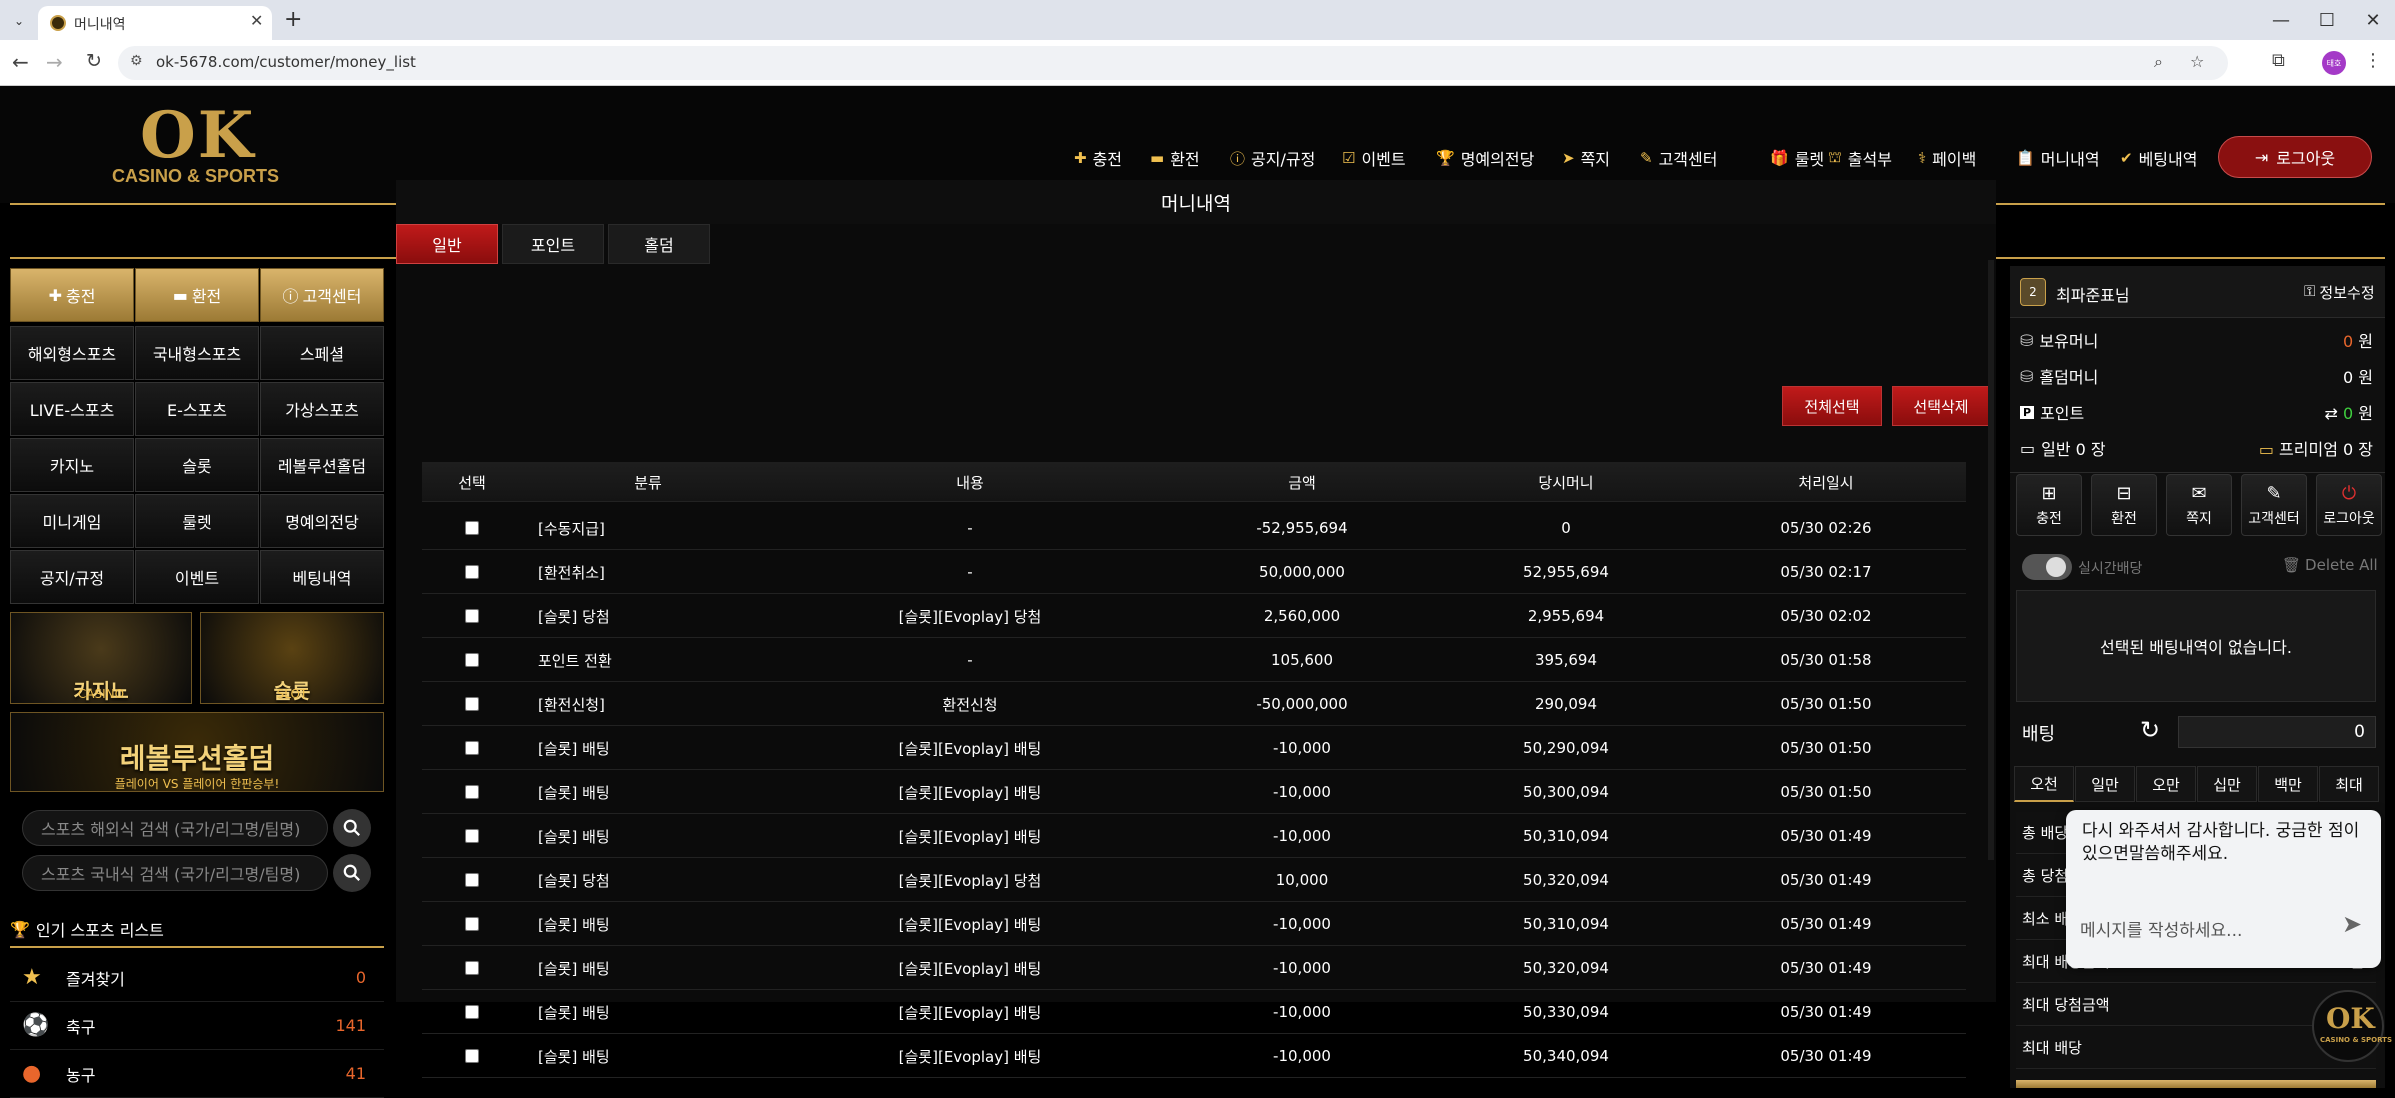 Image resolution: width=2395 pixels, height=1098 pixels. I want to click on topnav-4: 🏆 명예의전당, so click(1485, 158).